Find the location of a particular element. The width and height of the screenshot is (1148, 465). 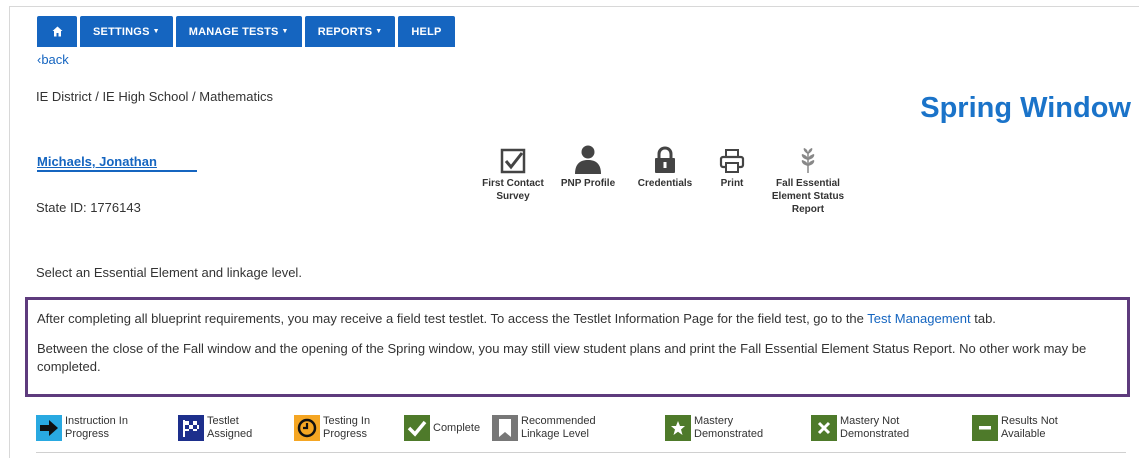

nav-settings-button: SETTINGS ▼ is located at coordinates (126, 31).